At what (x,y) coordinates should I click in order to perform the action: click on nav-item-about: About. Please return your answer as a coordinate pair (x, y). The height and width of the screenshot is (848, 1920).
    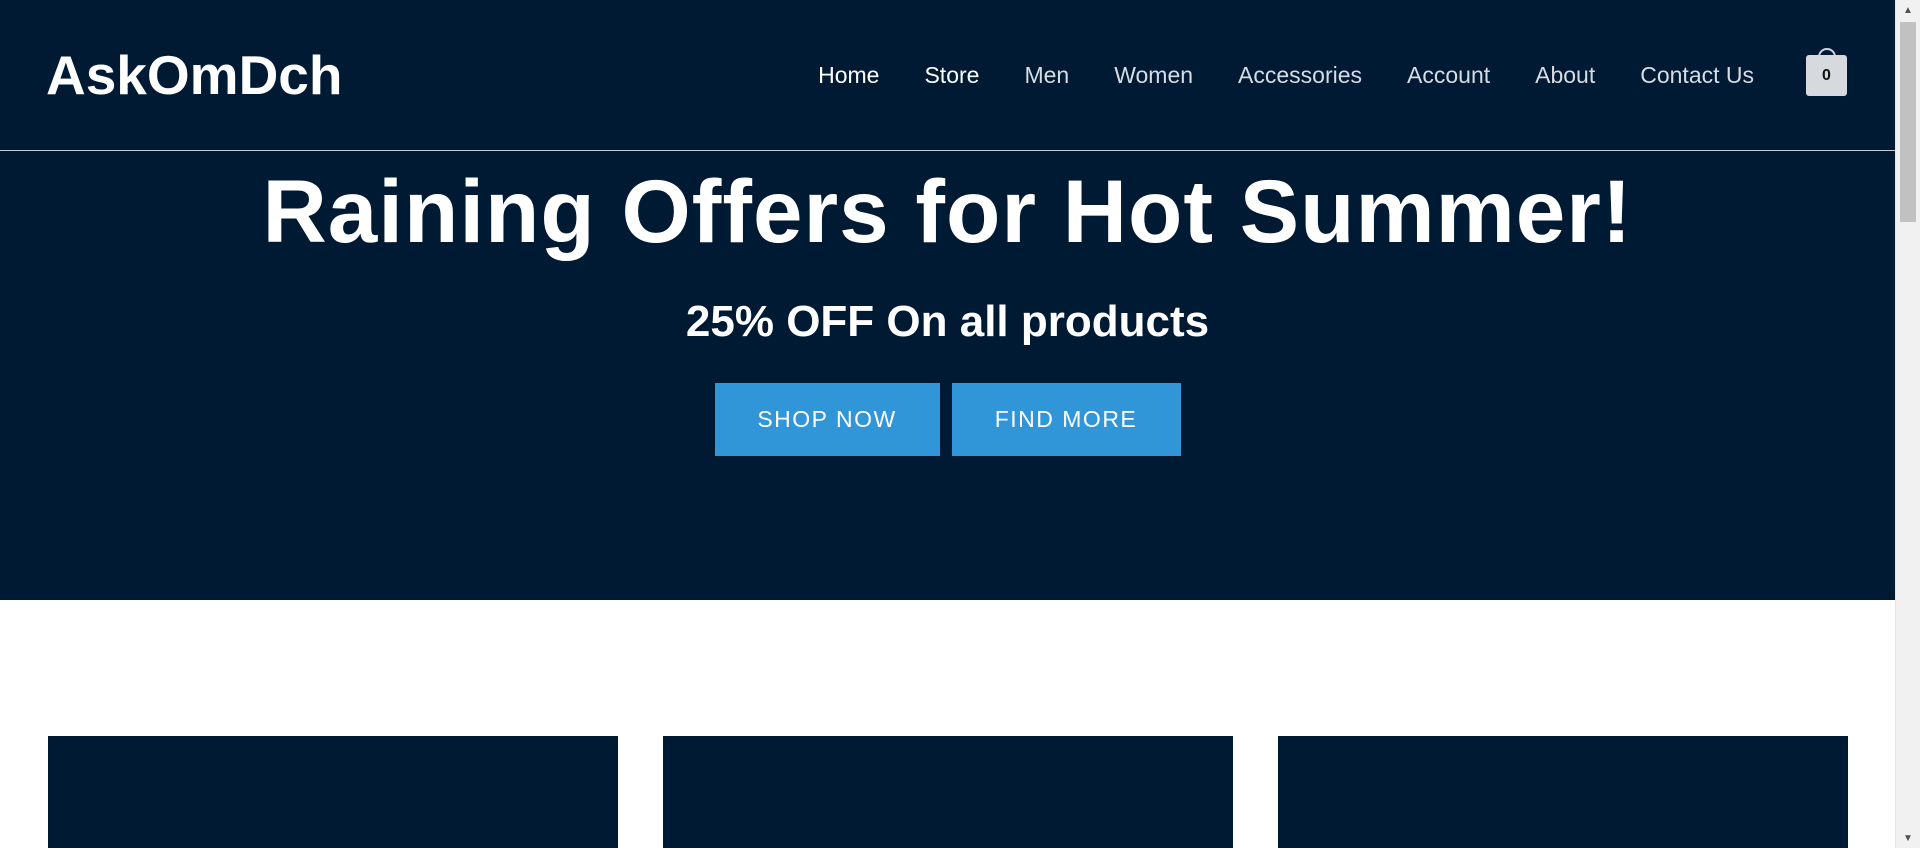
    Looking at the image, I should click on (1565, 75).